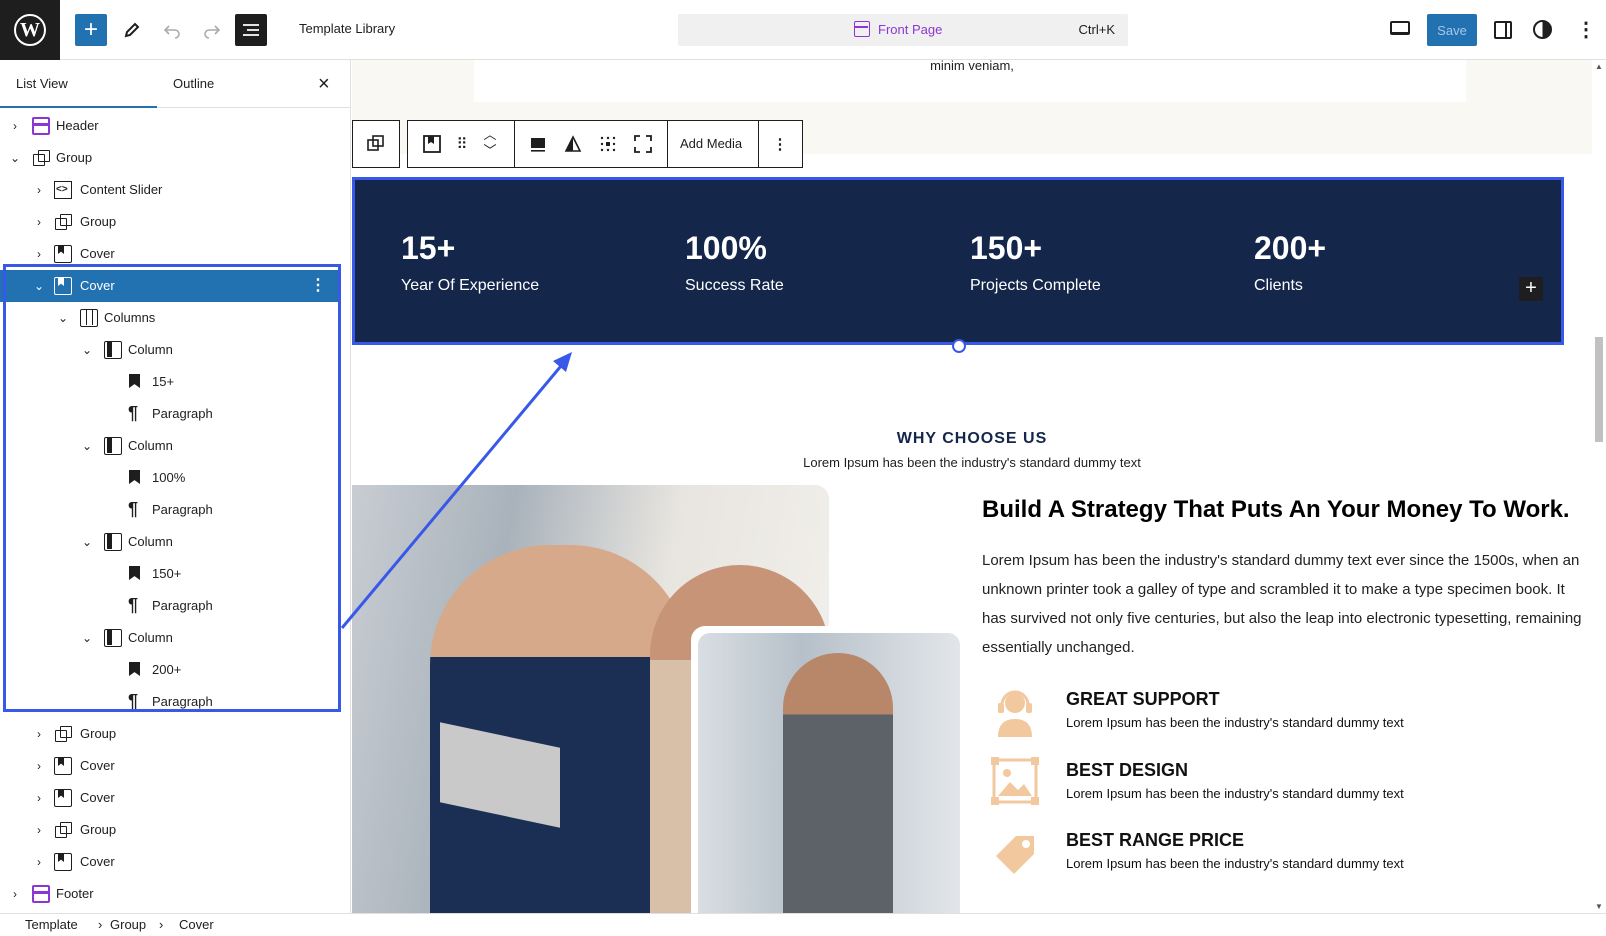  What do you see at coordinates (121, 189) in the screenshot?
I see `list-item-label: Content Slider` at bounding box center [121, 189].